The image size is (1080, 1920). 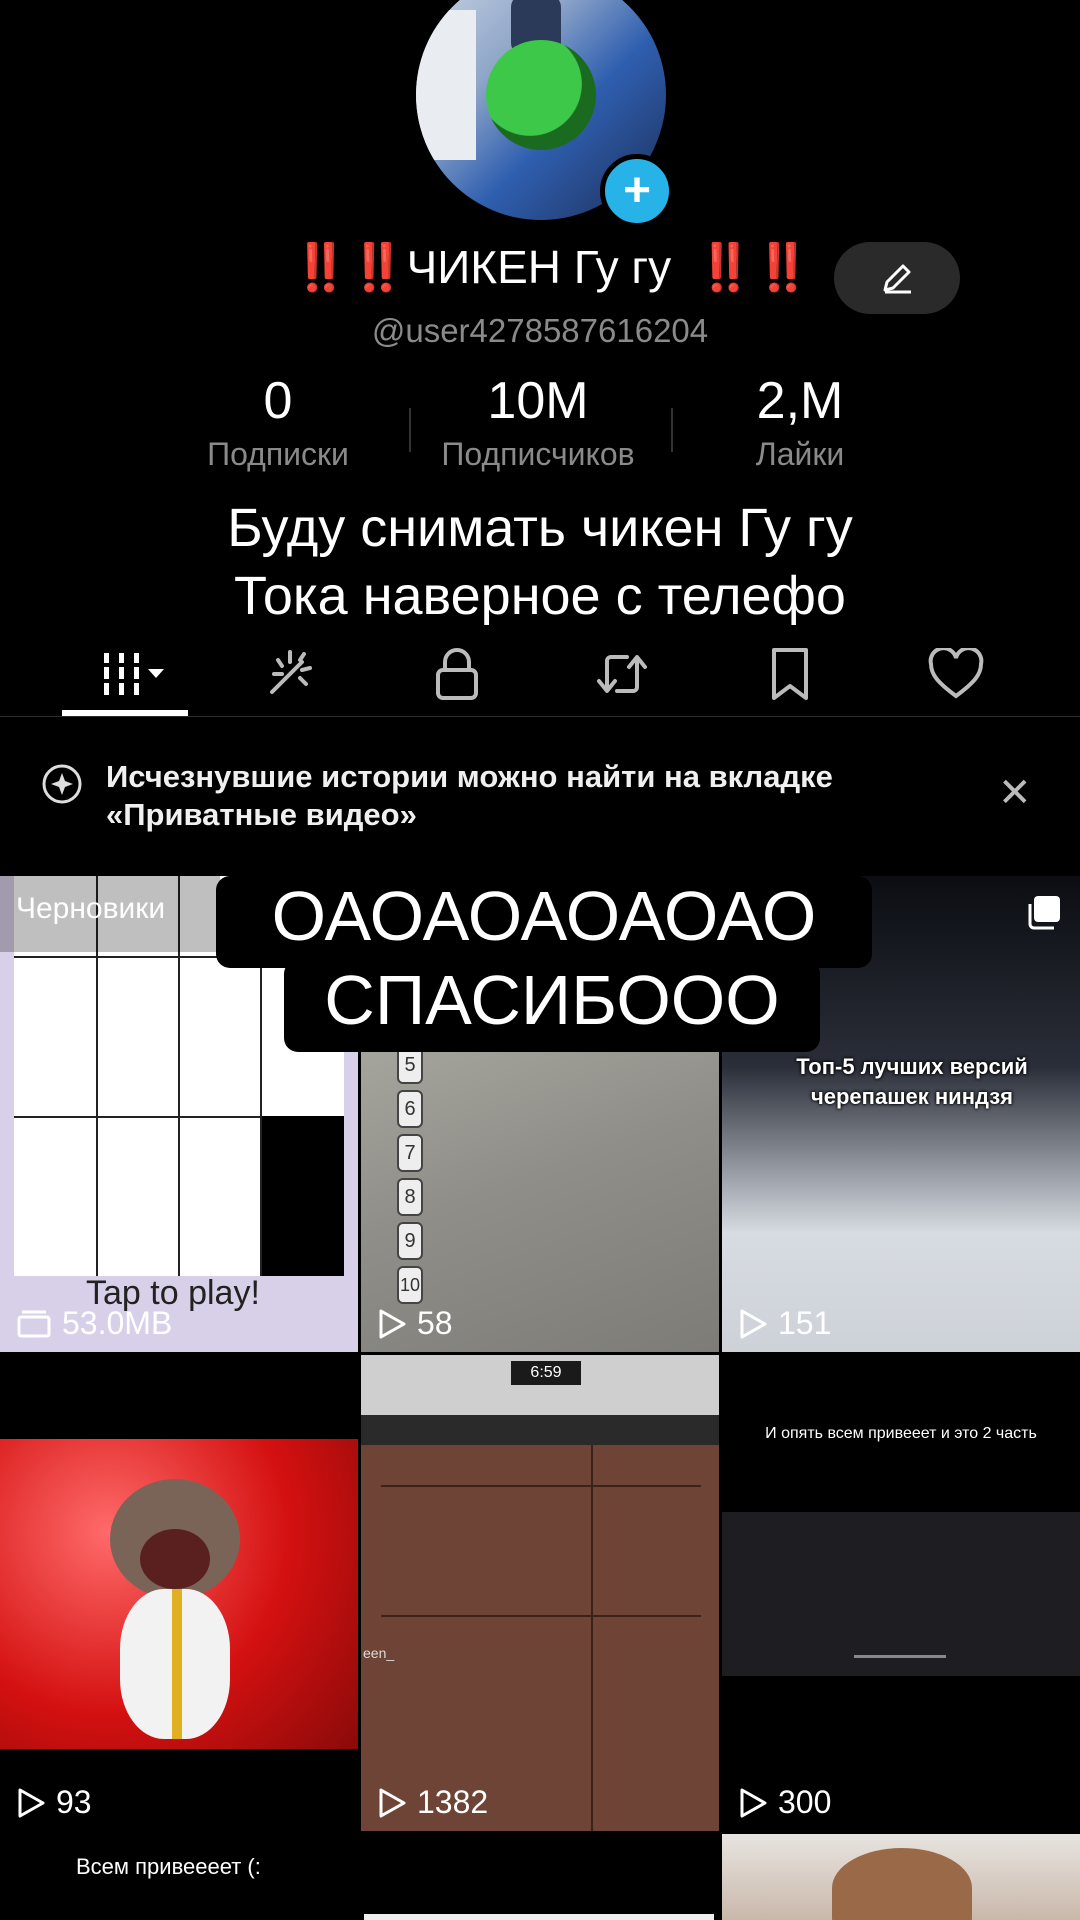 What do you see at coordinates (754, 267) in the screenshot?
I see `name-suffix: ‼️‼️` at bounding box center [754, 267].